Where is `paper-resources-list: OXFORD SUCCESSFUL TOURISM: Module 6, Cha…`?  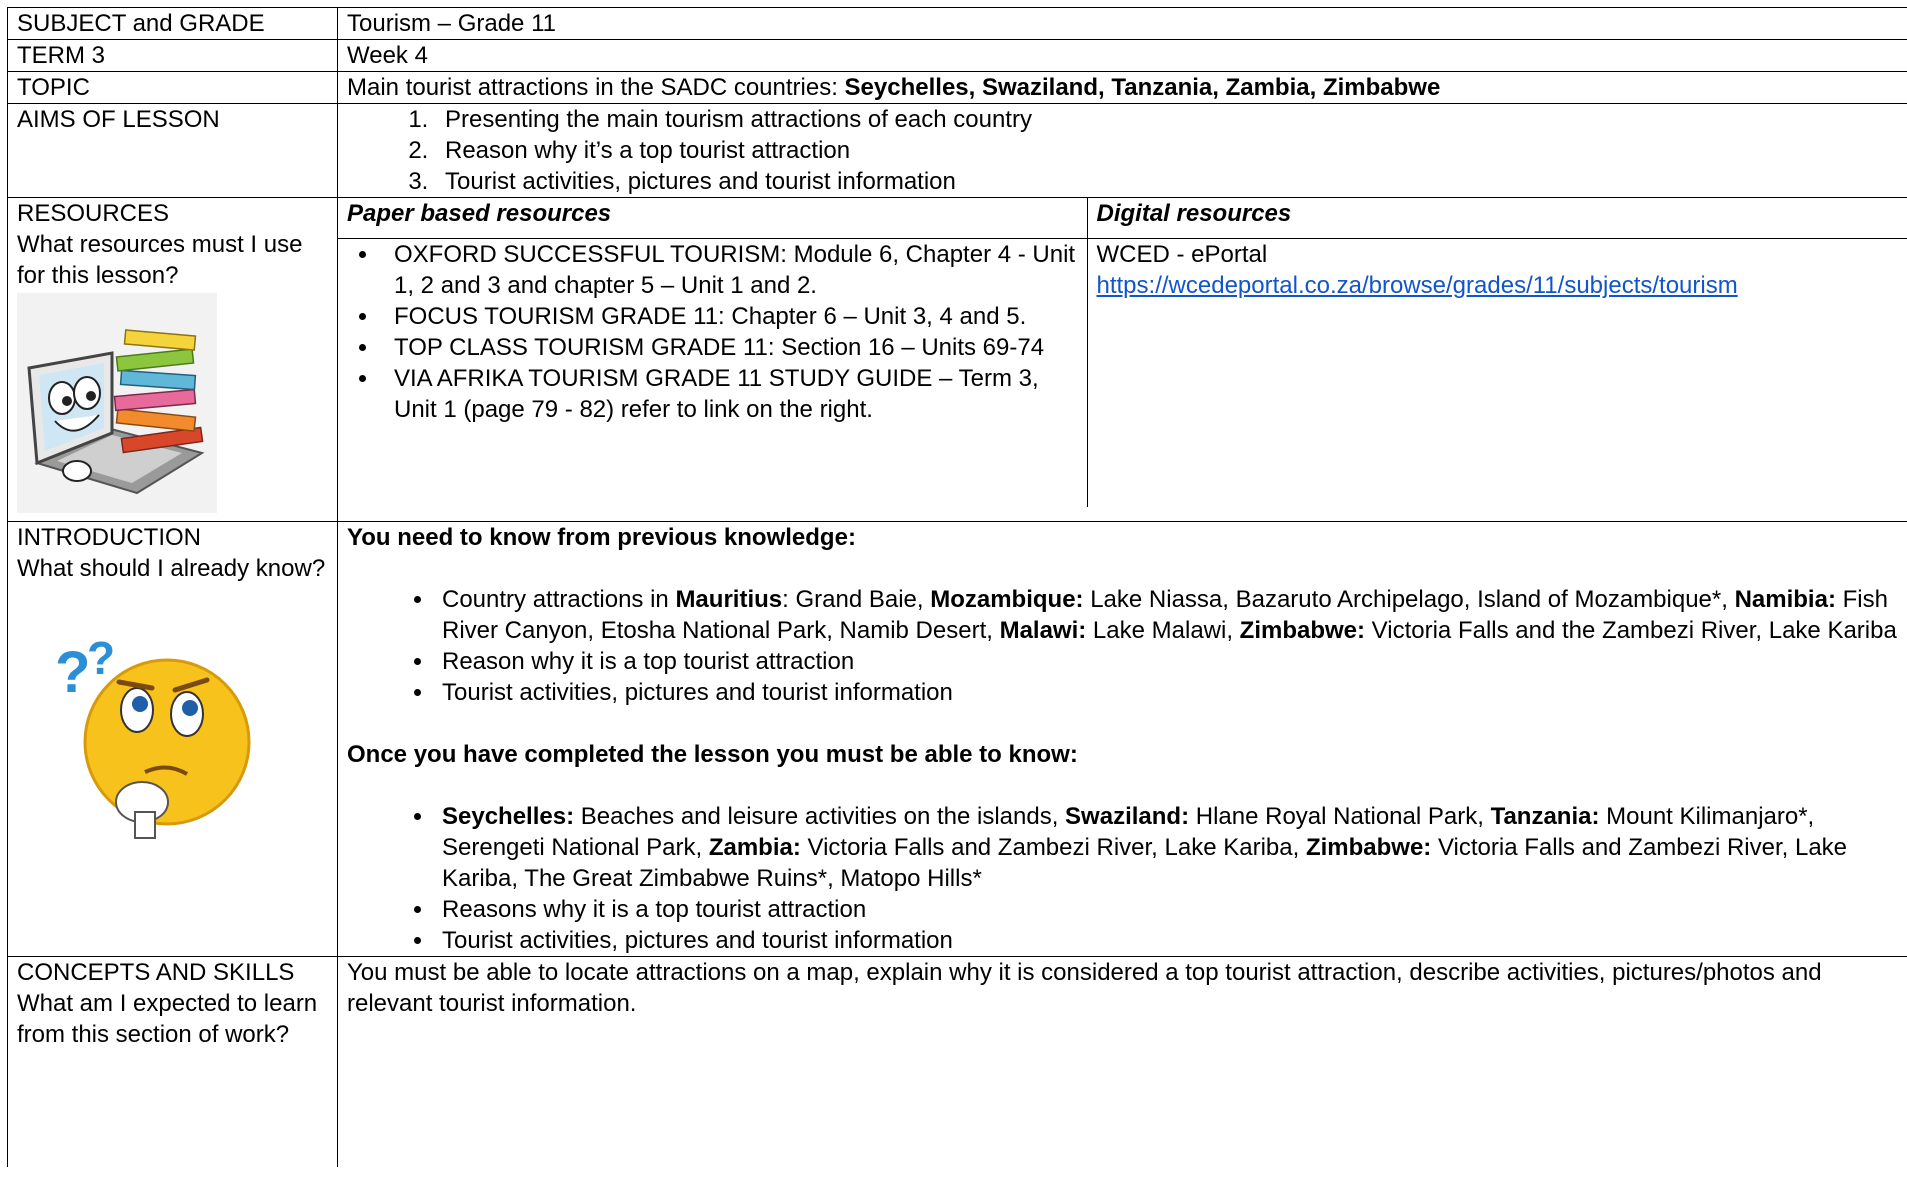
paper-resources-list: OXFORD SUCCESSFUL TOURISM: Module 6, Cha… is located at coordinates (712, 332).